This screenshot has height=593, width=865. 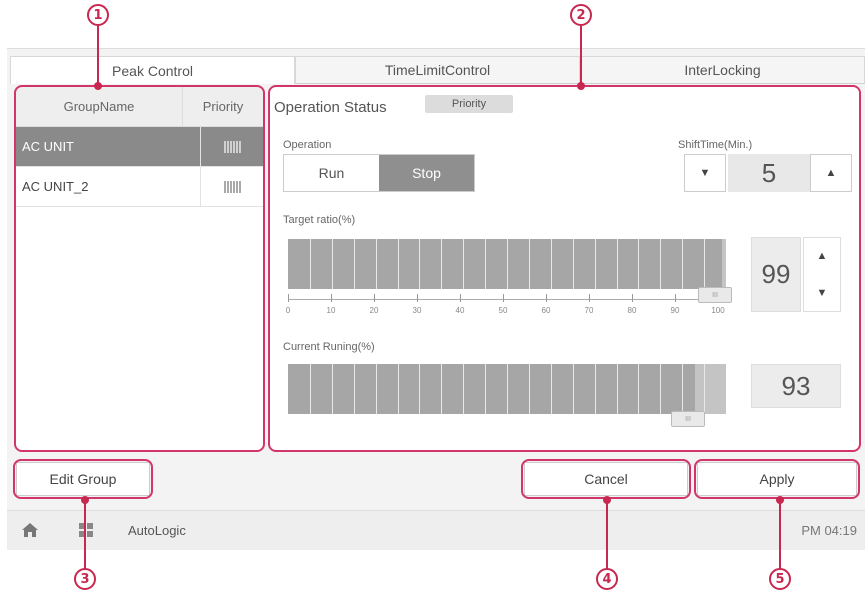 I want to click on bar-fill, so click(x=492, y=389).